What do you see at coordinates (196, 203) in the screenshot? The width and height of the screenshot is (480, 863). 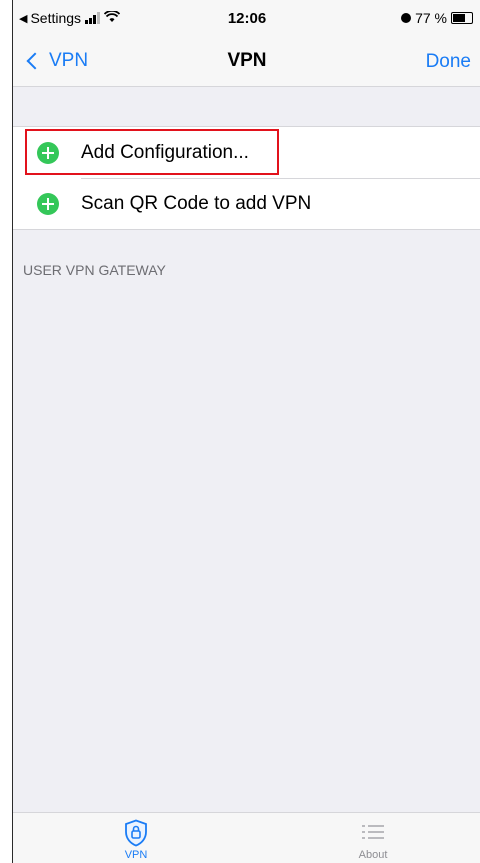 I see `scan-qr-label: Scan QR Code to add VPN` at bounding box center [196, 203].